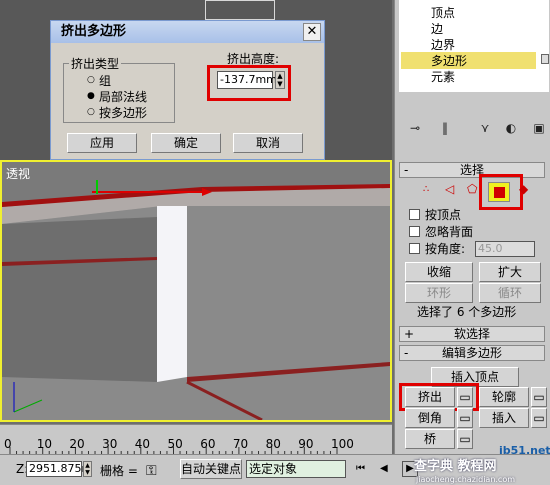 This screenshot has height=485, width=550. Describe the element at coordinates (511, 128) in the screenshot. I see `configure-icon: ◐` at that location.